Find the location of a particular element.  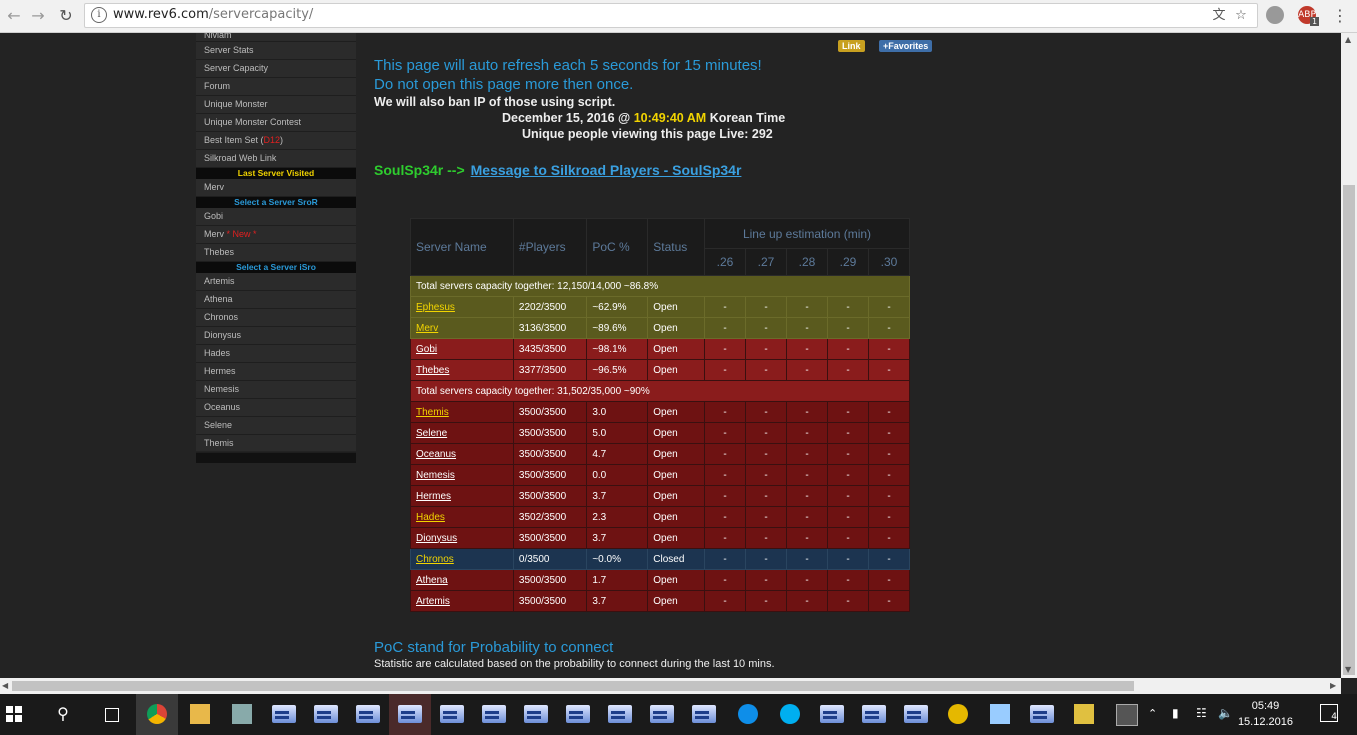

network-icon is located at coordinates (242, 714).